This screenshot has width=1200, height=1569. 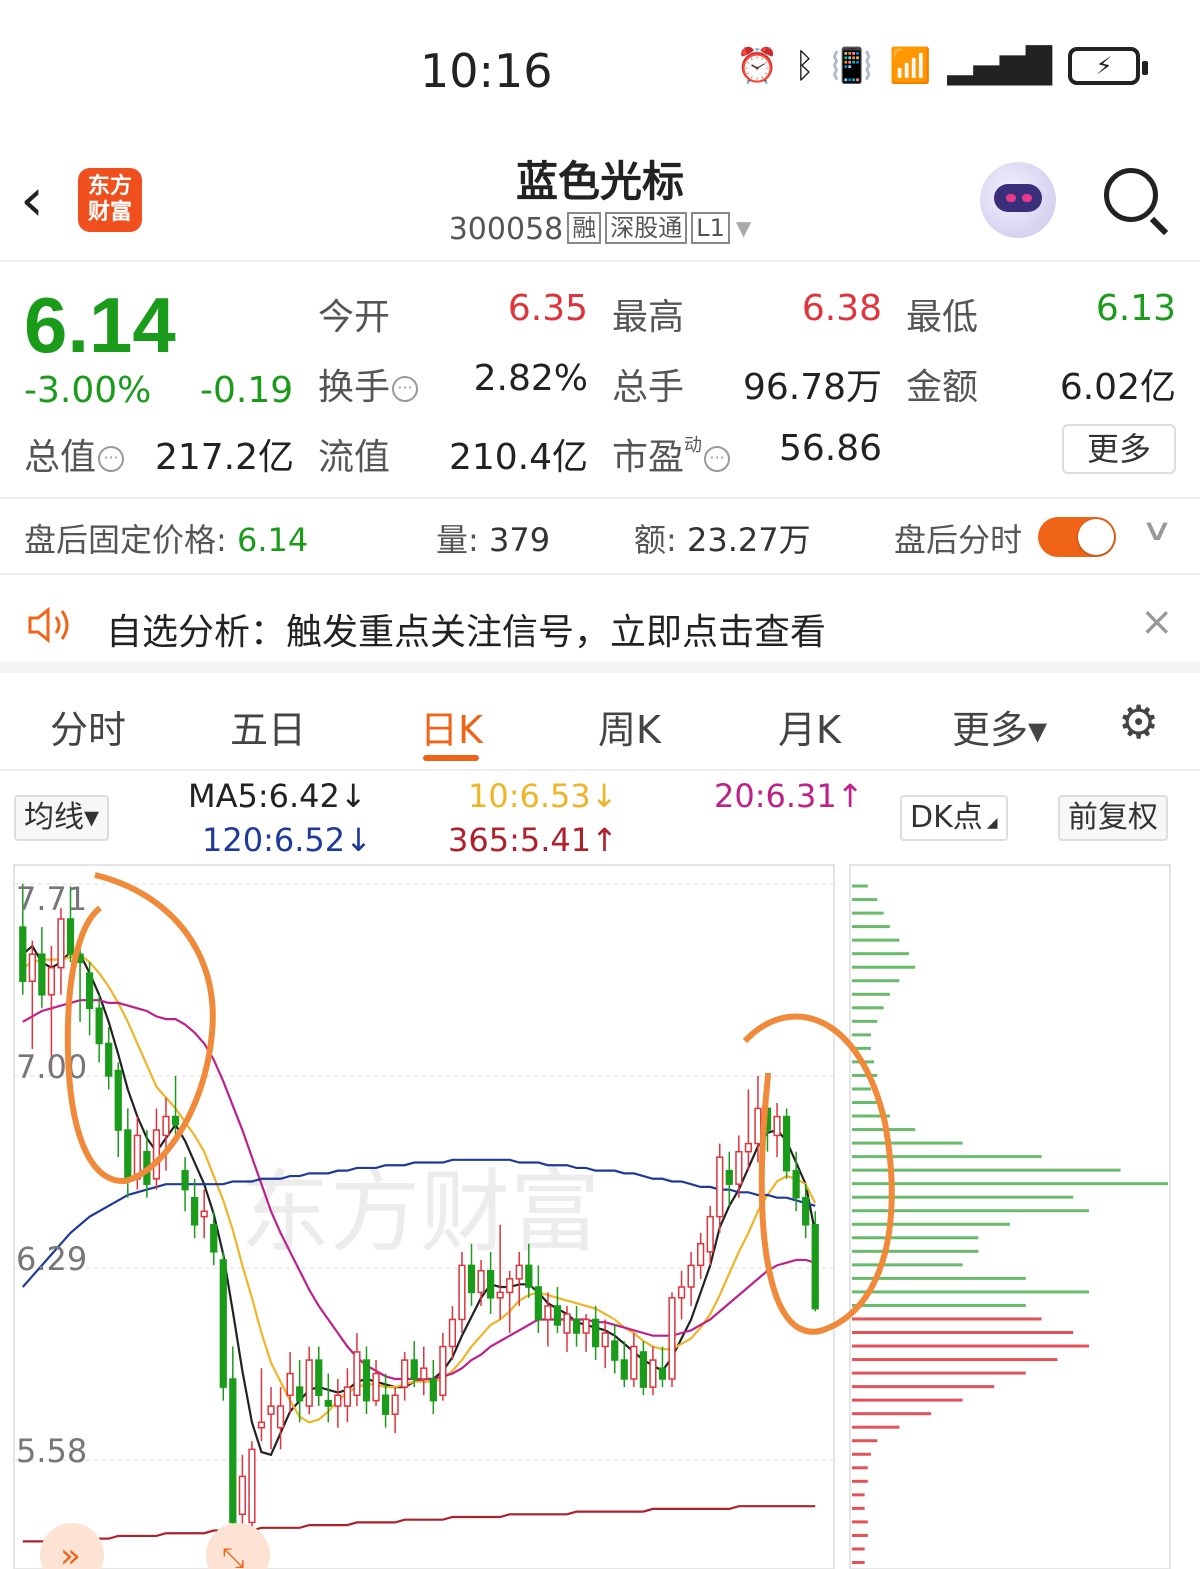 What do you see at coordinates (1018, 200) in the screenshot?
I see `assistant-robot-icon` at bounding box center [1018, 200].